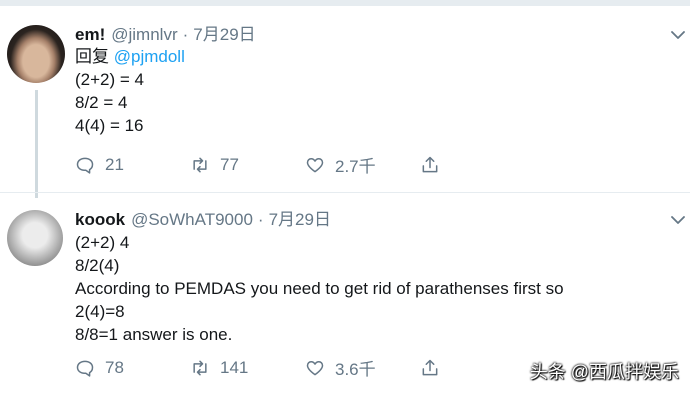 This screenshot has width=690, height=400. I want to click on like-count: 2.7千, so click(355, 166).